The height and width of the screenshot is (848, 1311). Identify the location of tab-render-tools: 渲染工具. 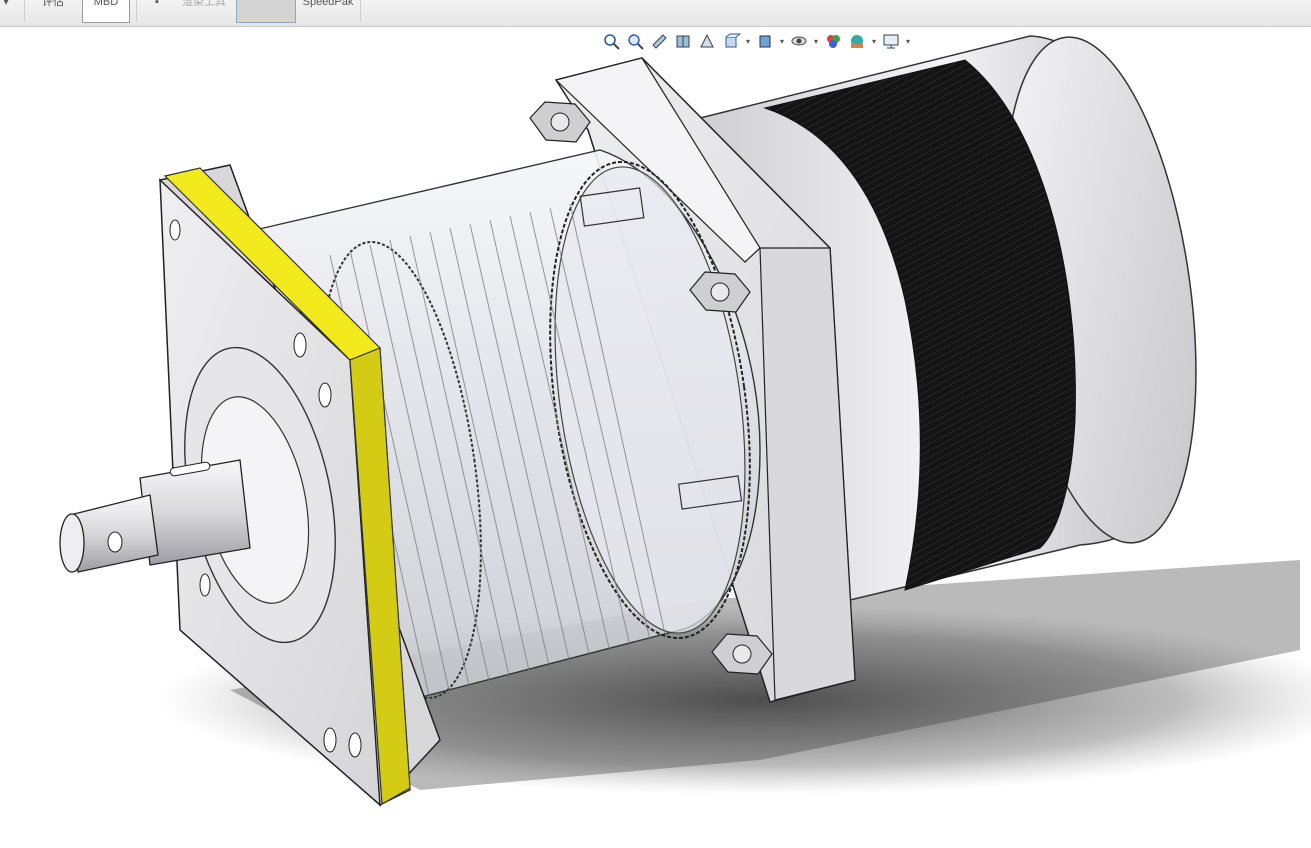
(204, 11).